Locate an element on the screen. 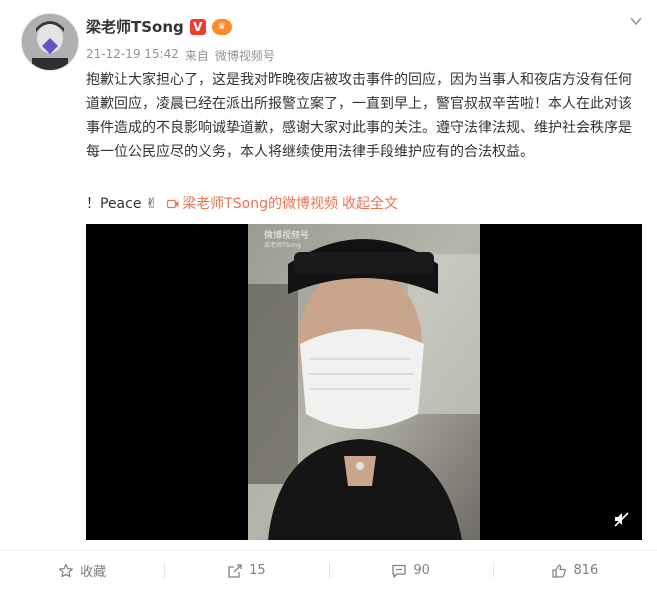  thumbs-up-icon is located at coordinates (559, 570).